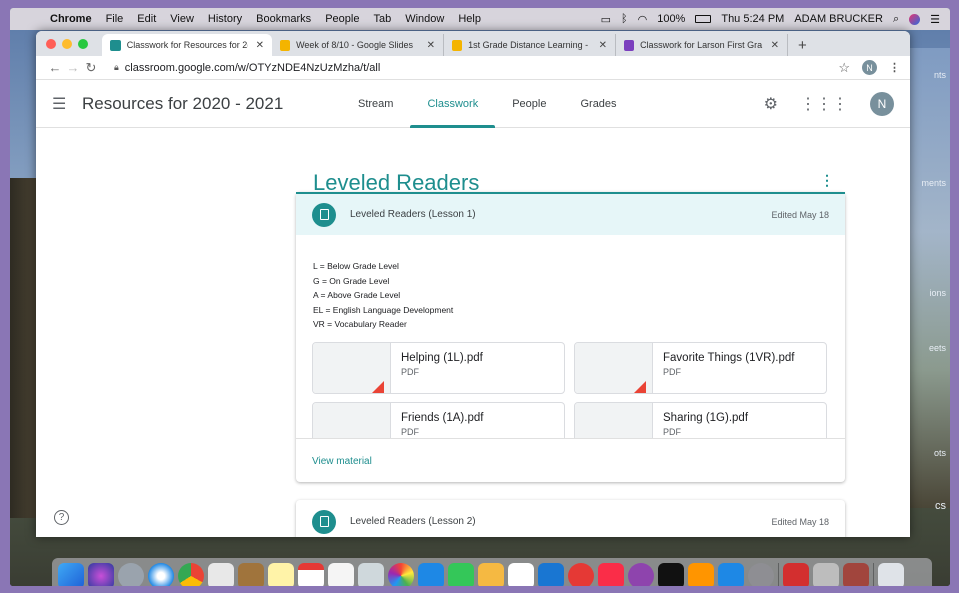  Describe the element at coordinates (824, 104) in the screenshot. I see `apps-grid-icon: ⋮⋮⋮` at that location.